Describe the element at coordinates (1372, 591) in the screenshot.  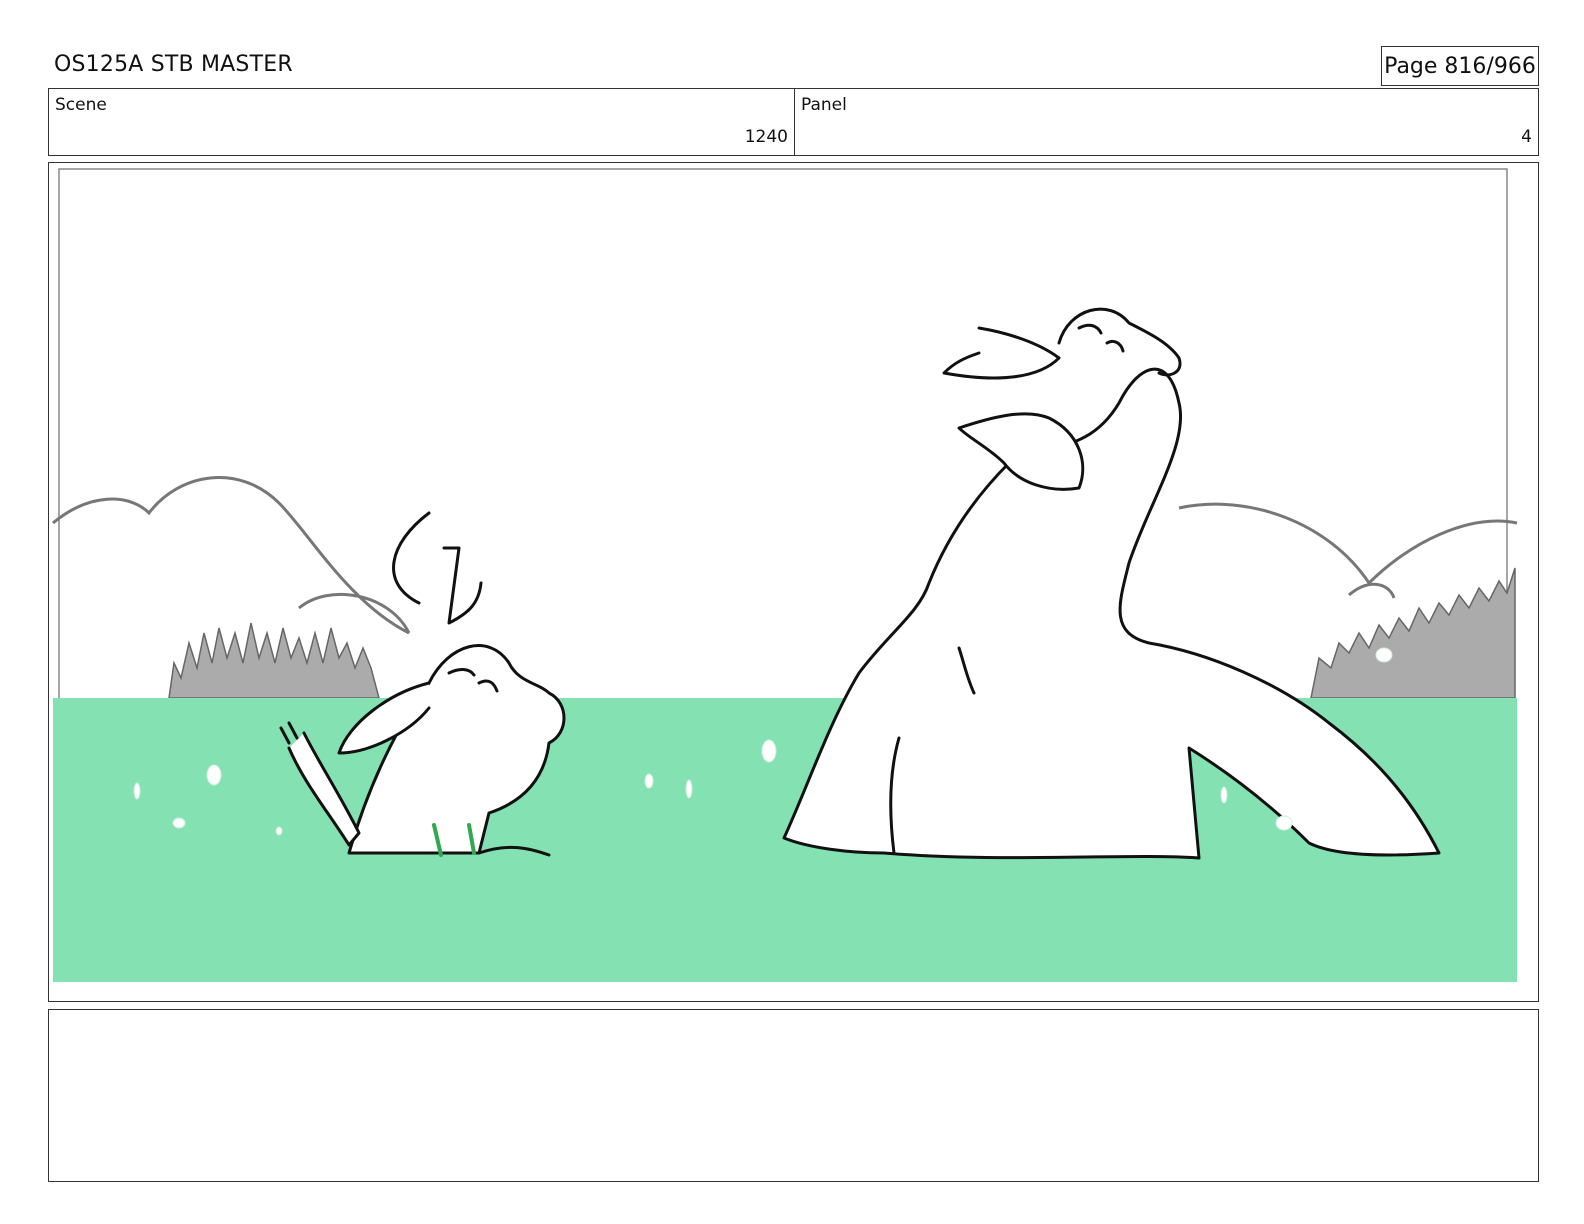
I see `hill-outline-right-small` at that location.